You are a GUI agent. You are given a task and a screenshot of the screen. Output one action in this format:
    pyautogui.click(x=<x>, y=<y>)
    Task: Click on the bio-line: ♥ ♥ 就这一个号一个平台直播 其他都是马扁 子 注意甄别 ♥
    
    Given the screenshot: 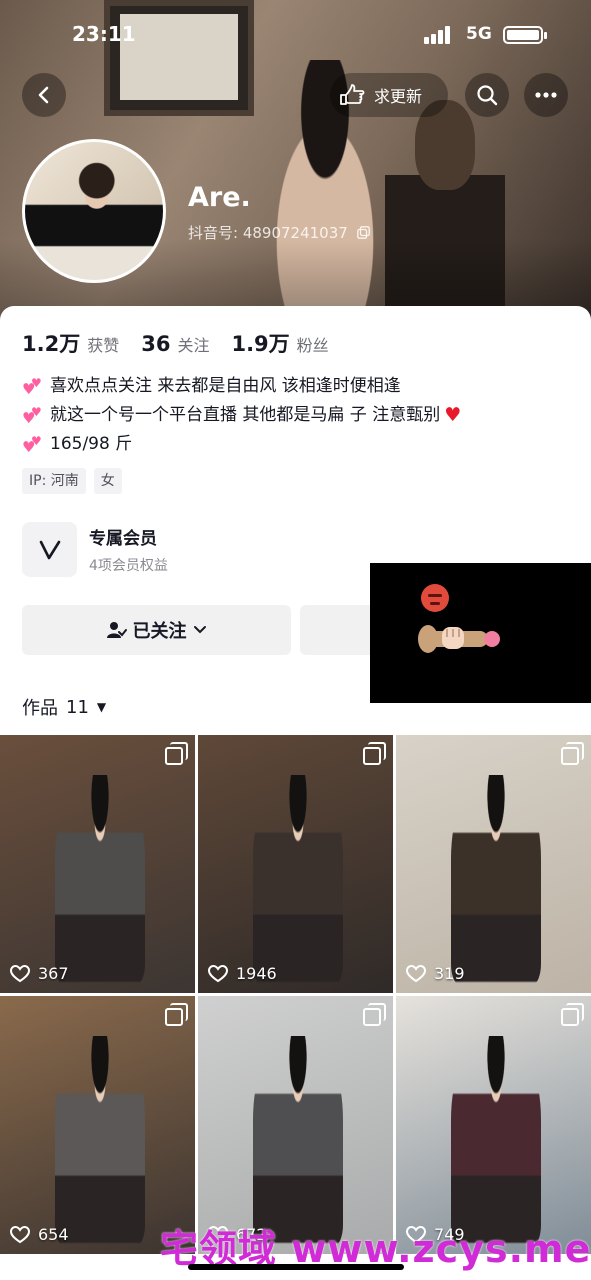 What is the action you would take?
    pyautogui.click(x=302, y=415)
    